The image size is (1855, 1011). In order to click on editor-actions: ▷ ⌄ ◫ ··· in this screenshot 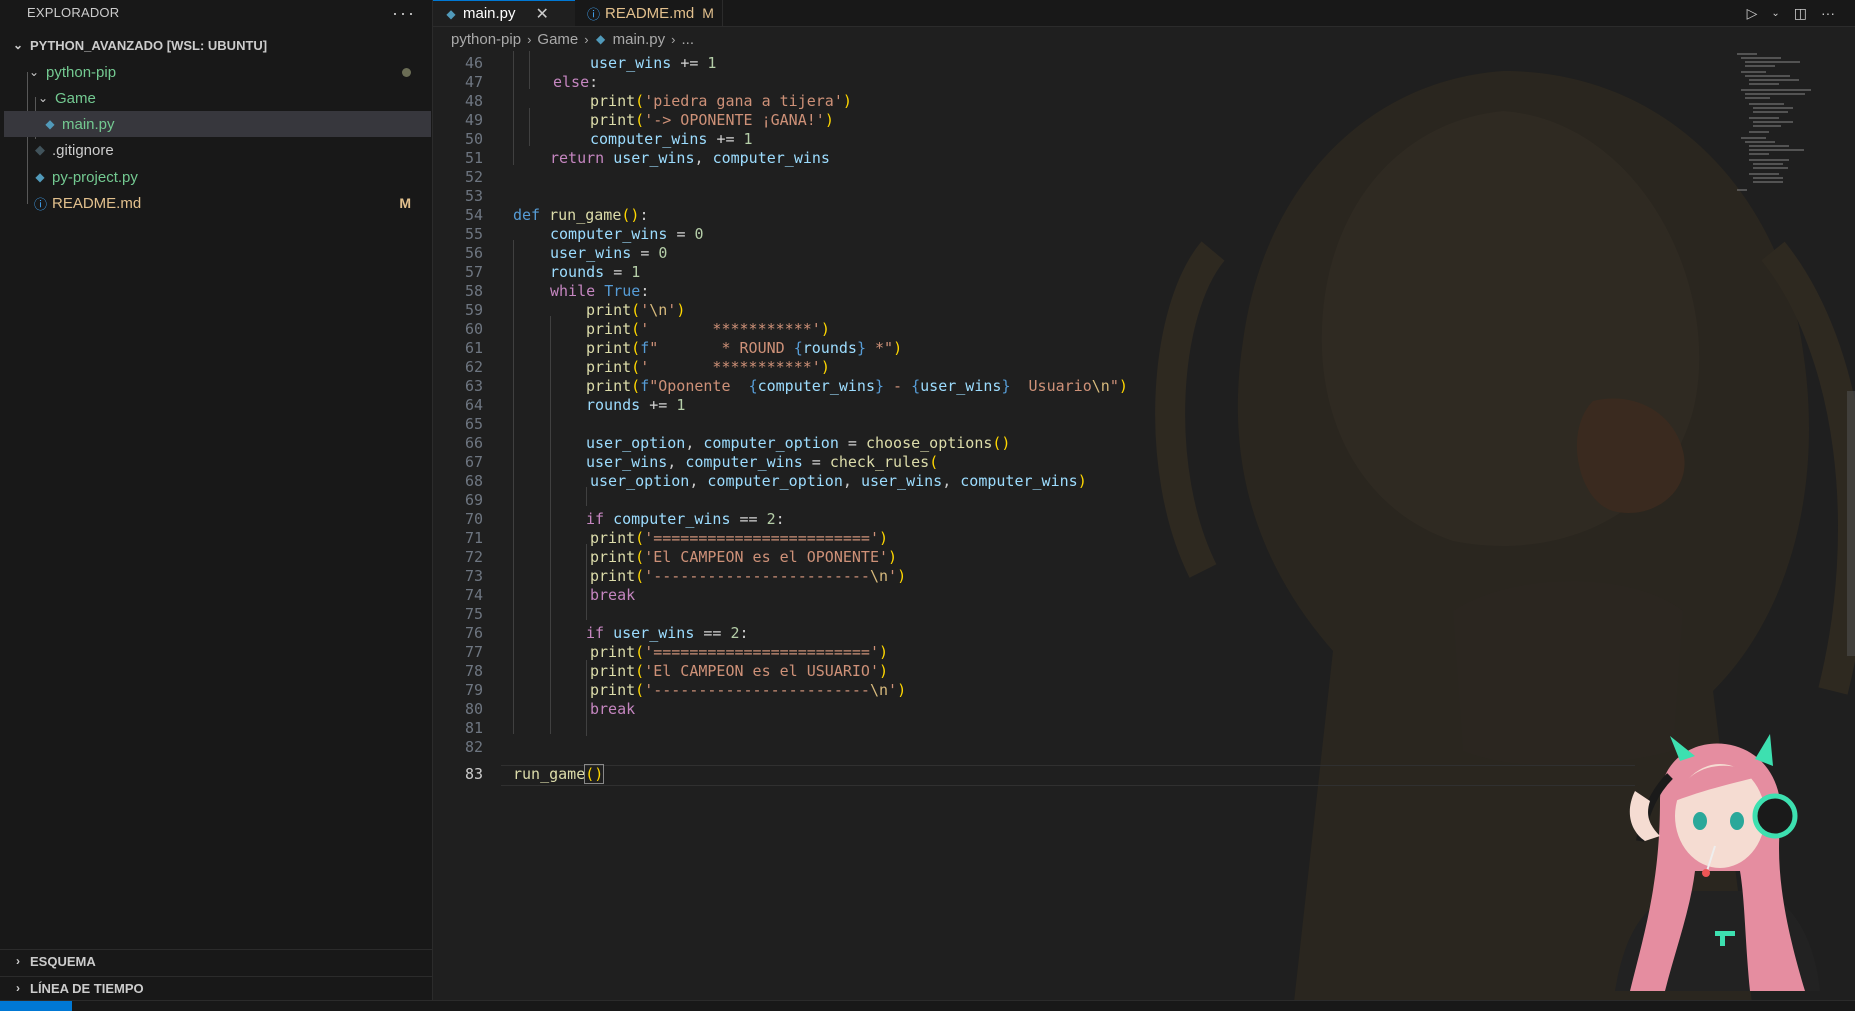, I will do `click(1791, 13)`.